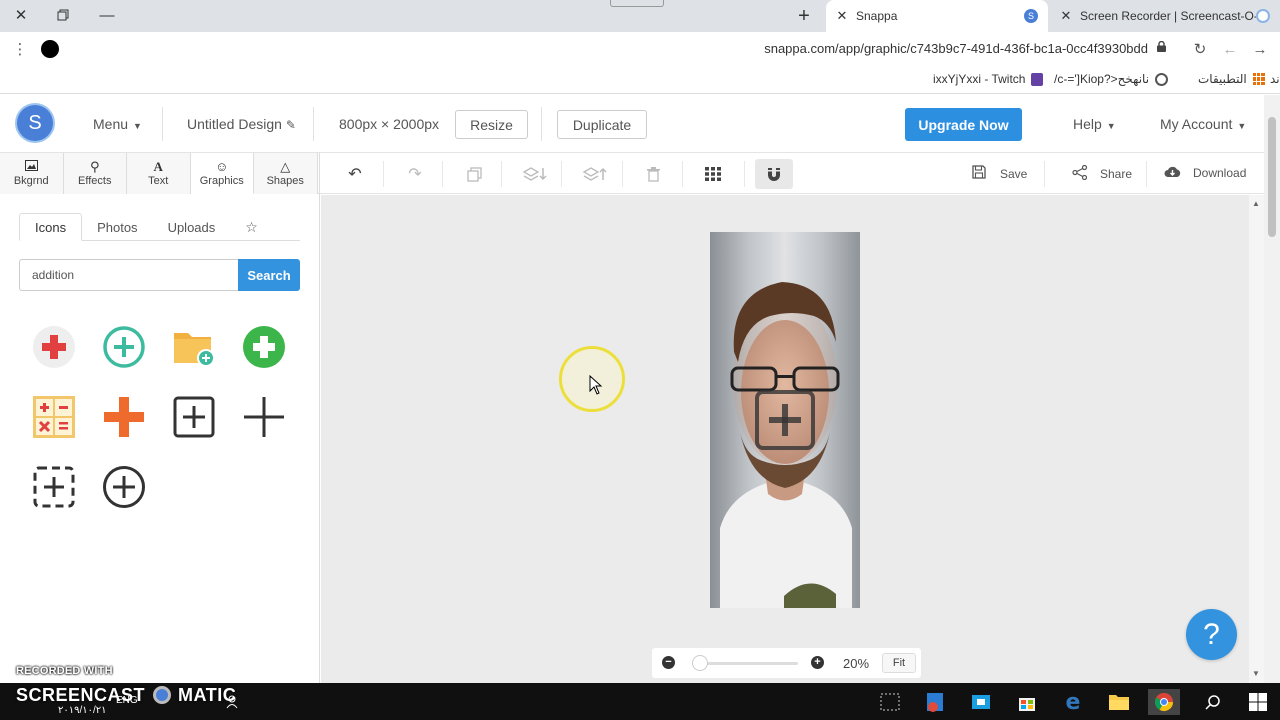 The height and width of the screenshot is (720, 1280). Describe the element at coordinates (1203, 124) in the screenshot. I see `my-account-dropdown: My Account ▼` at that location.